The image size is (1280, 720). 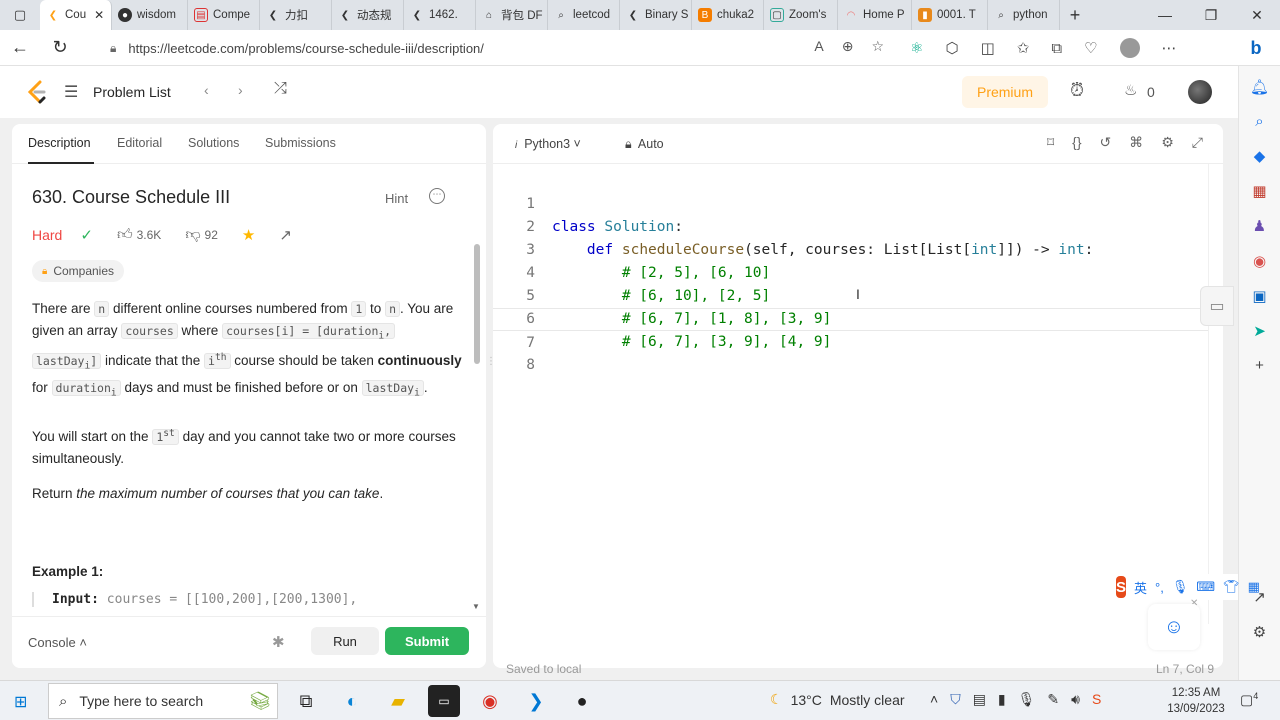 I want to click on shortcuts-icon: ⌘, so click(x=1136, y=142).